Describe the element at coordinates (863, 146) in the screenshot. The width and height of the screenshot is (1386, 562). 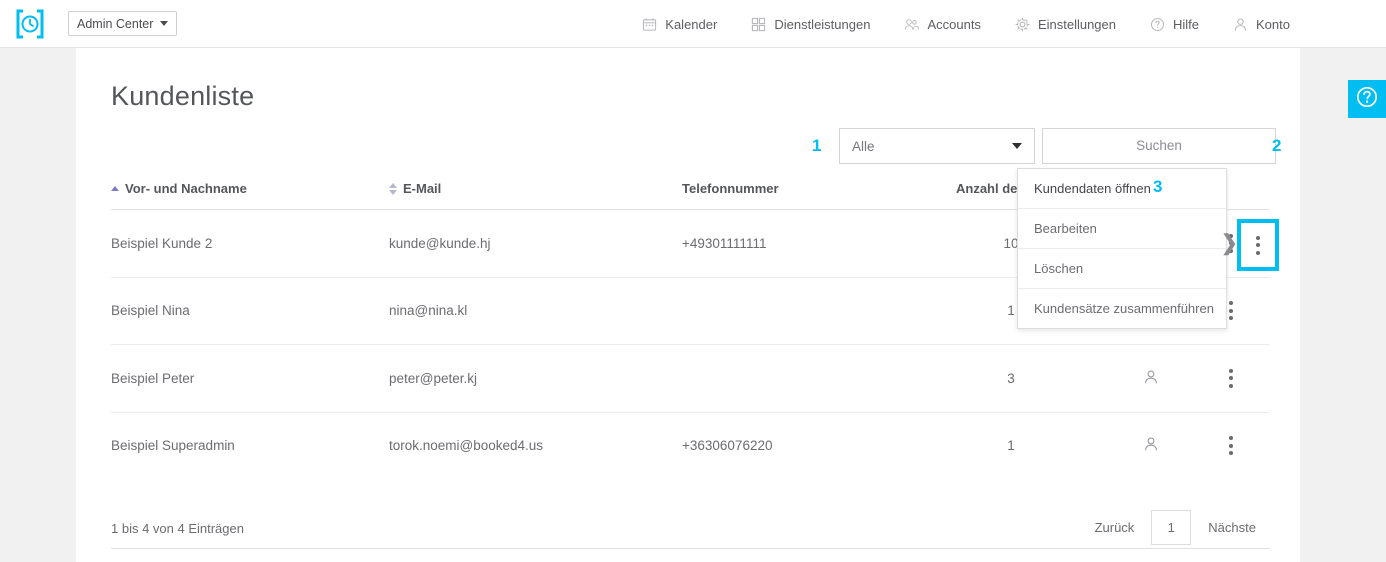
I see `filter-select-value: Alle` at that location.